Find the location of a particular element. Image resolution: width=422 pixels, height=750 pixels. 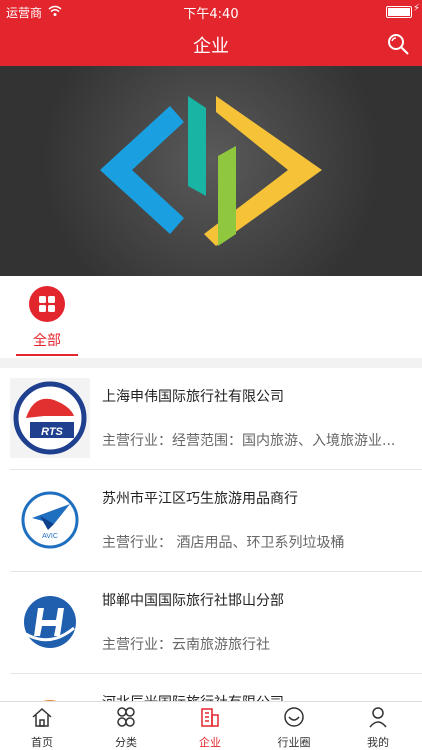

tab-active-indicator is located at coordinates (47, 355).